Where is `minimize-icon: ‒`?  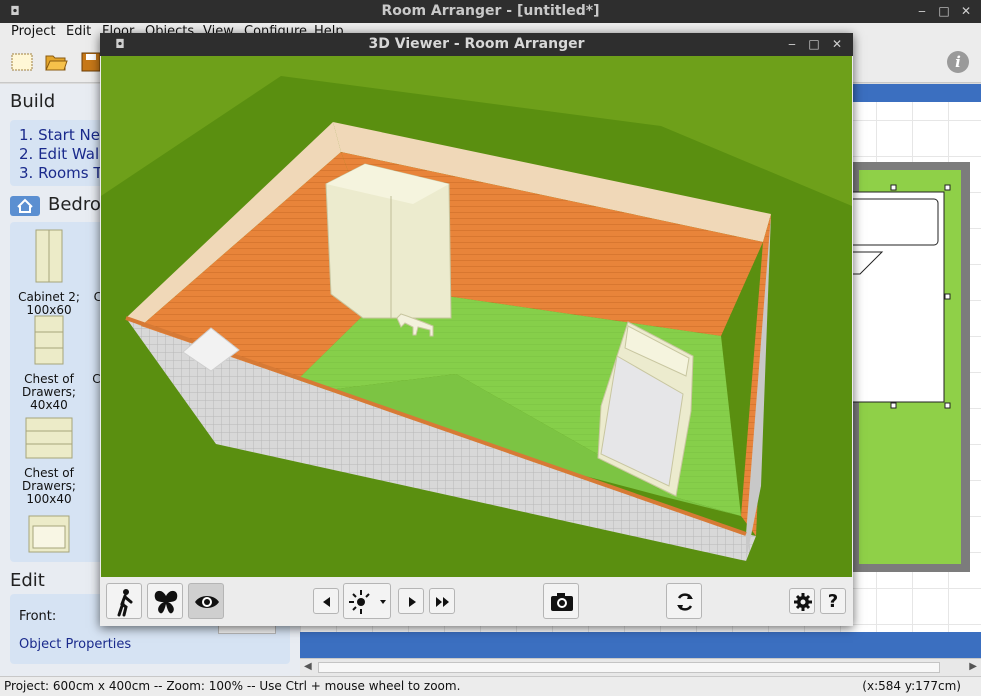
minimize-icon: ‒ is located at coordinates (922, 11).